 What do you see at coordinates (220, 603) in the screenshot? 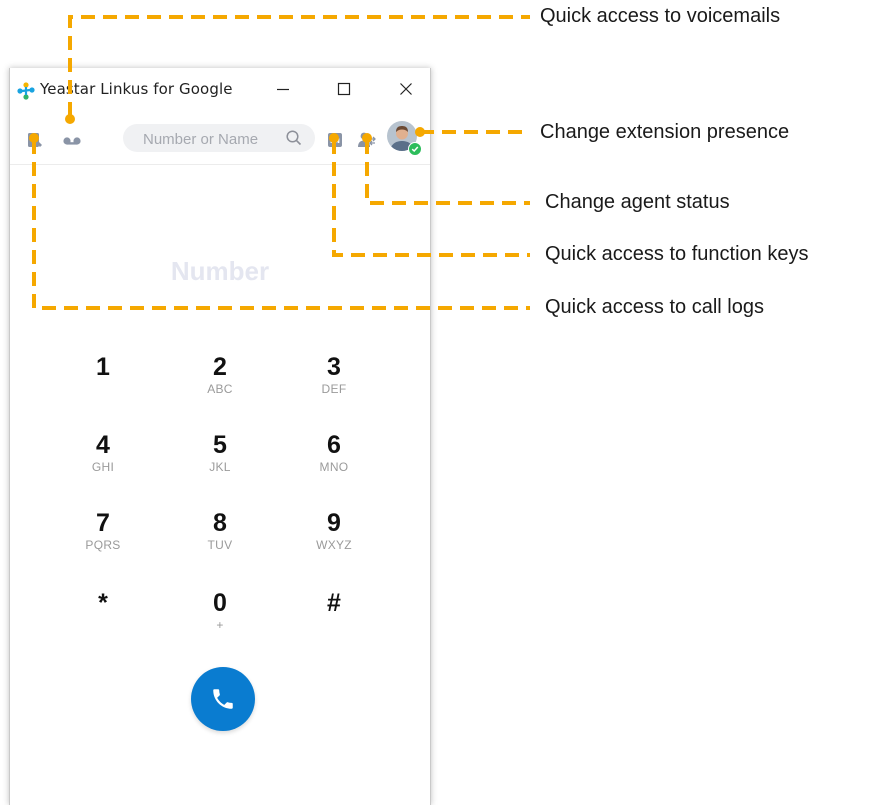
I see `key-digit: 0` at bounding box center [220, 603].